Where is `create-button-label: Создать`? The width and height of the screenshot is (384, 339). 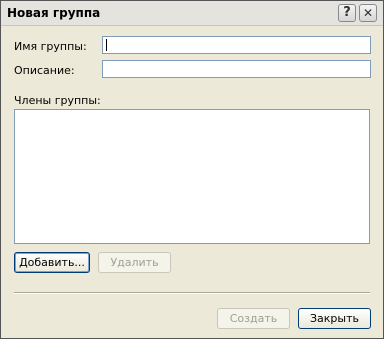
create-button-label: Создать is located at coordinates (253, 318).